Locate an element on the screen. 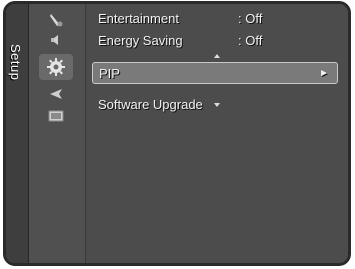 This screenshot has height=269, width=355. menu-item-energy-saving: Energy Saving : Off is located at coordinates (215, 41).